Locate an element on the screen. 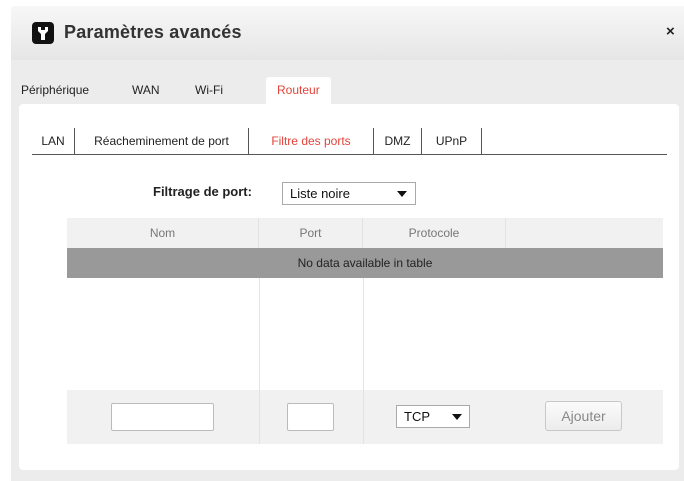  subtab-upnp: UPnP is located at coordinates (452, 141).